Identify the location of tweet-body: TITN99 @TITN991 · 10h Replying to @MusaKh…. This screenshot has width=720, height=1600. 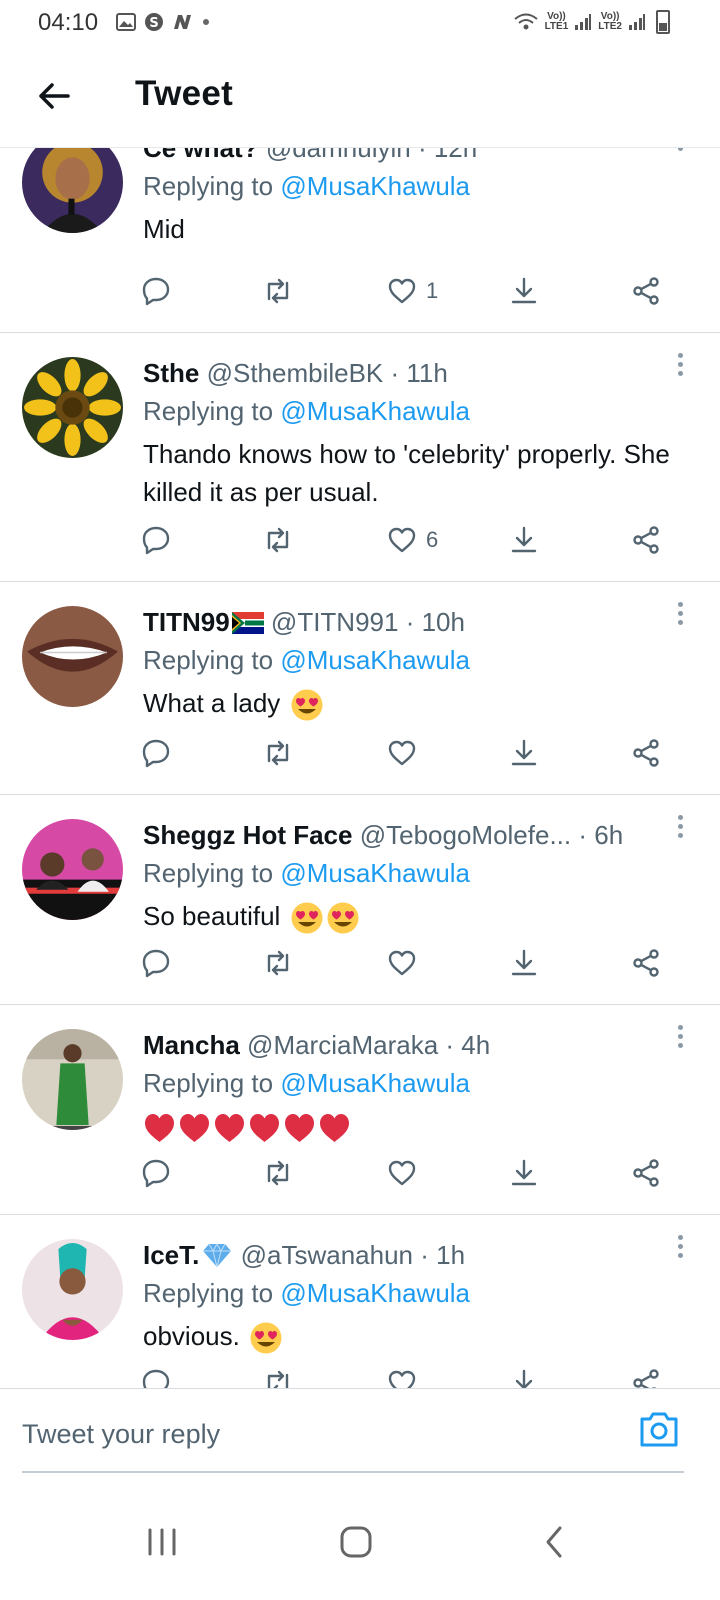
(416, 663).